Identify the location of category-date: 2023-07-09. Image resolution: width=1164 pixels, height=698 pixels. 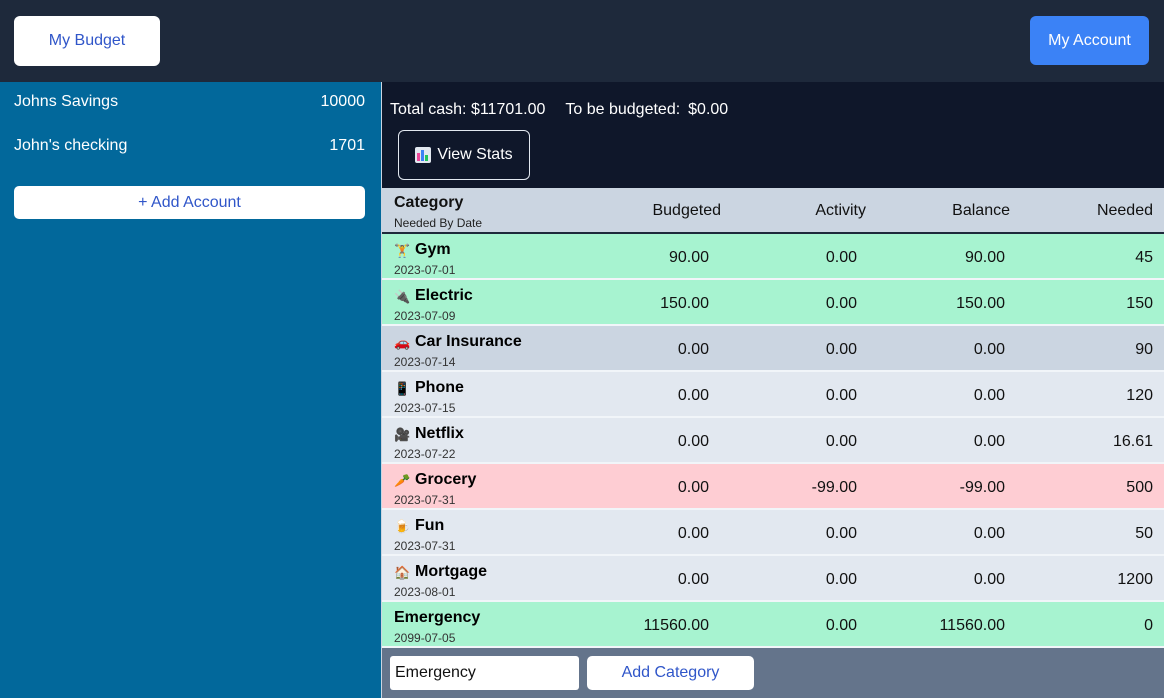
(425, 316).